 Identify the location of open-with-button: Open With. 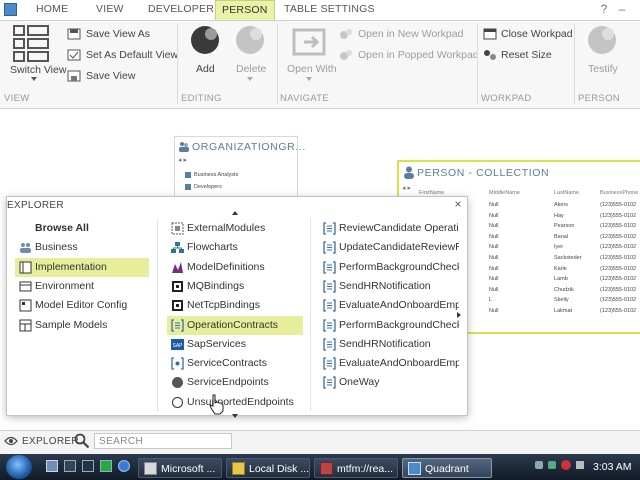
(312, 69).